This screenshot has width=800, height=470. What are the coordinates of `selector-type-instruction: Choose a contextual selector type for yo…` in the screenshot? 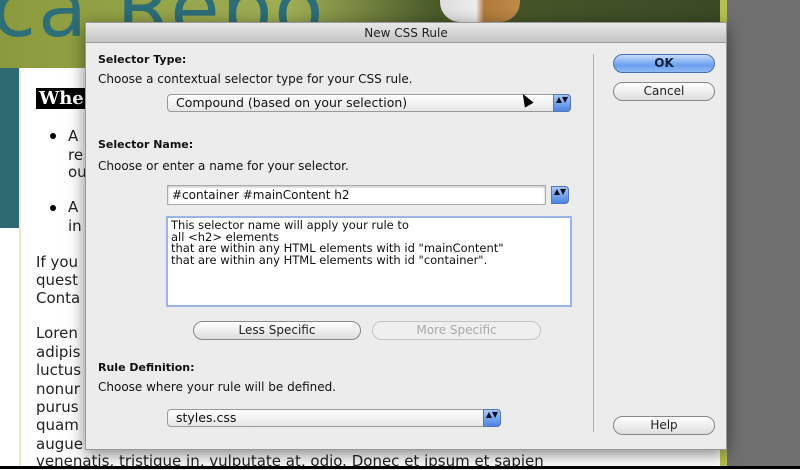 It's located at (255, 79).